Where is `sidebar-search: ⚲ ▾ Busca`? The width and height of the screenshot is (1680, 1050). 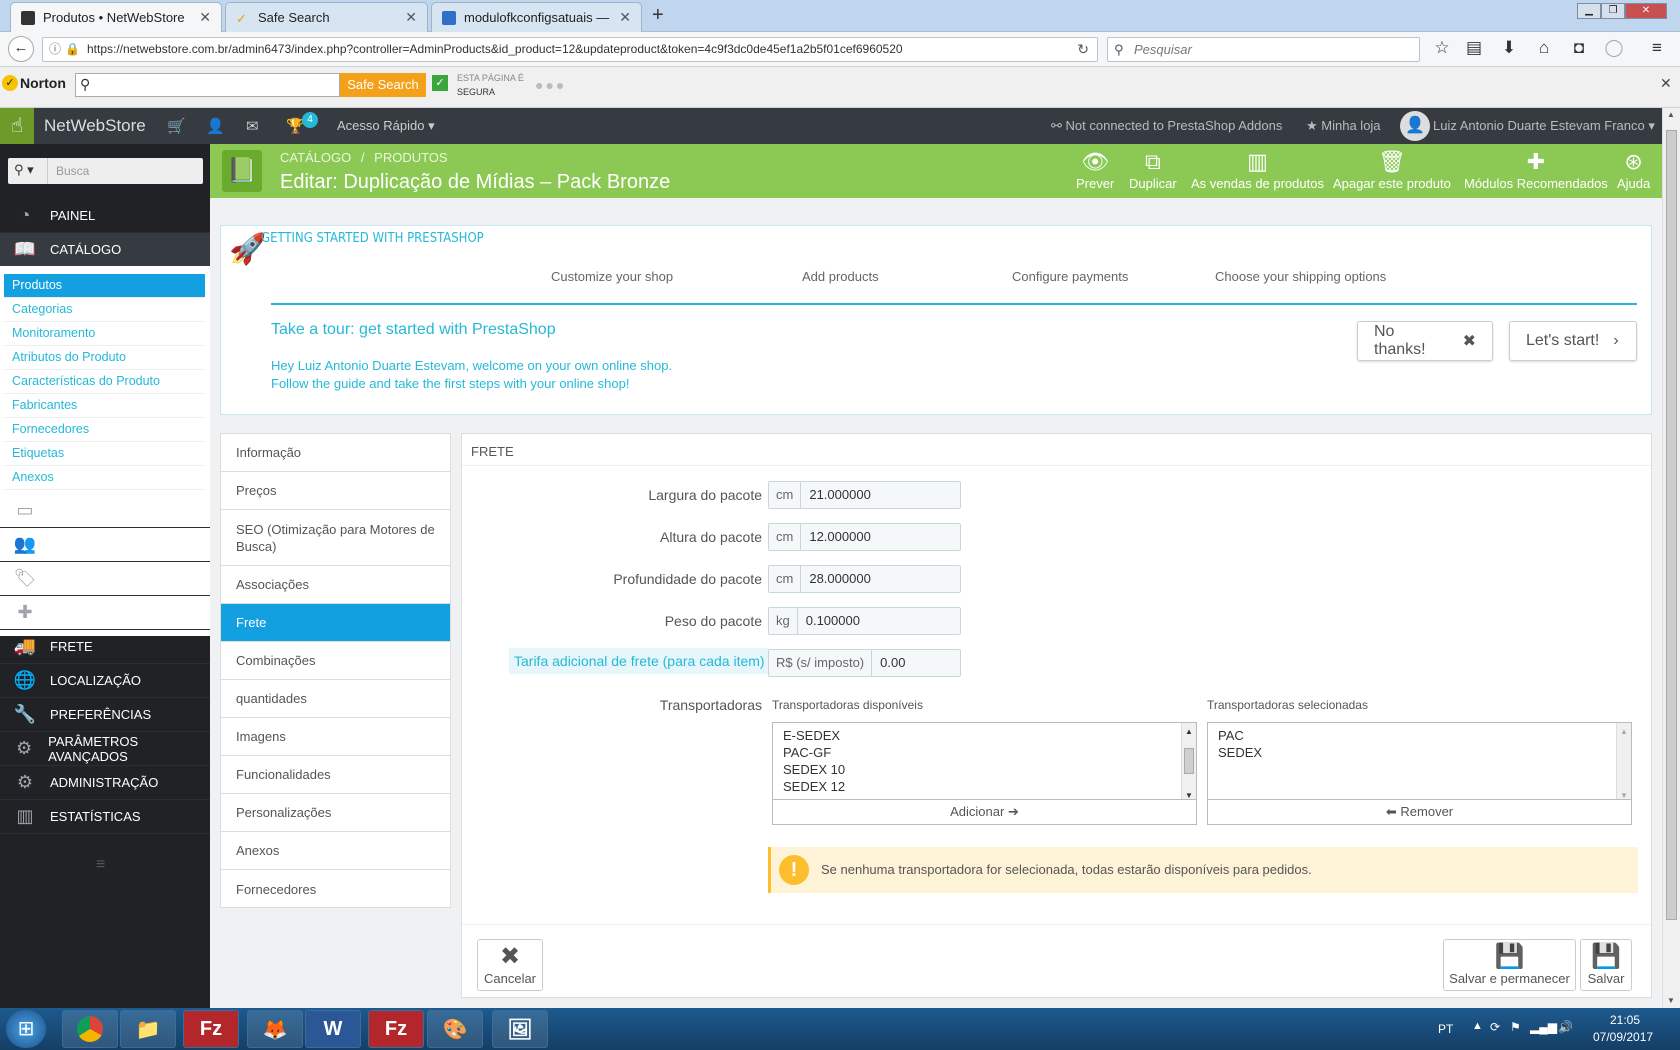
sidebar-search: ⚲ ▾ Busca is located at coordinates (105, 171).